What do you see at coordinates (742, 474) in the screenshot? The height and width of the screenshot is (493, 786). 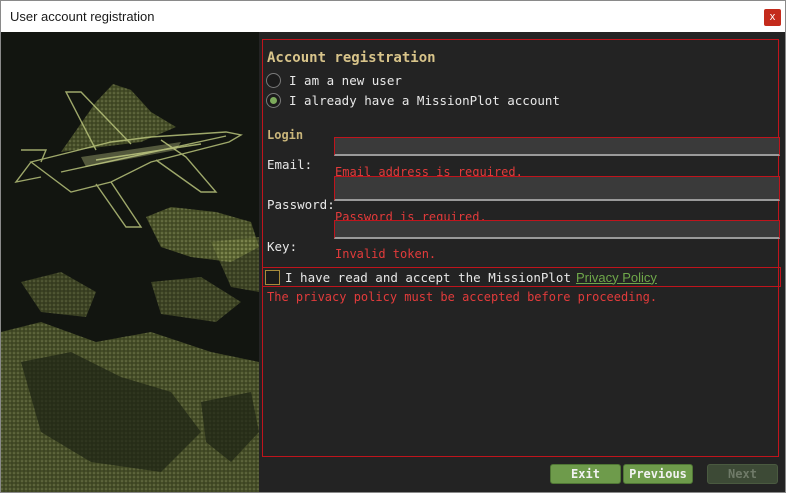 I see `next-button: Next` at bounding box center [742, 474].